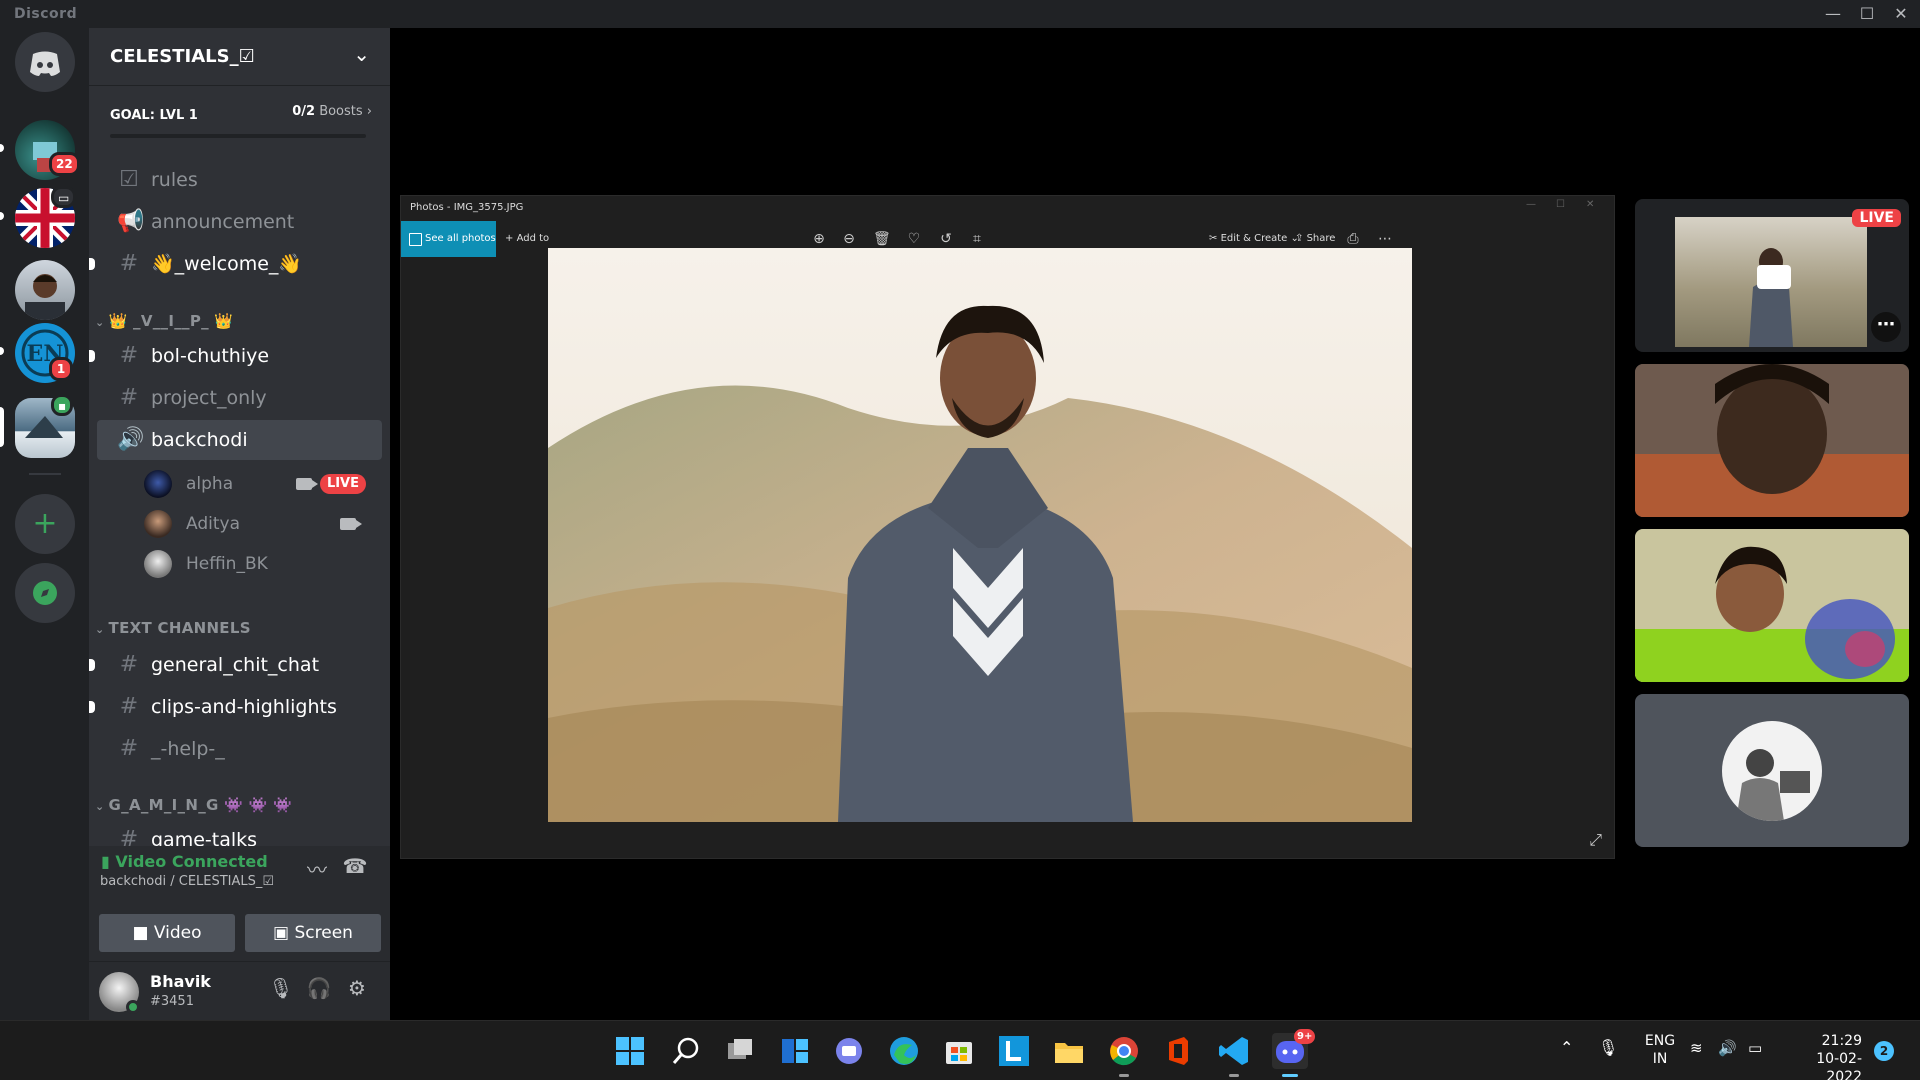 This screenshot has width=1920, height=1080. Describe the element at coordinates (1660, 1050) in the screenshot. I see `language-indicator: ENG IN` at that location.